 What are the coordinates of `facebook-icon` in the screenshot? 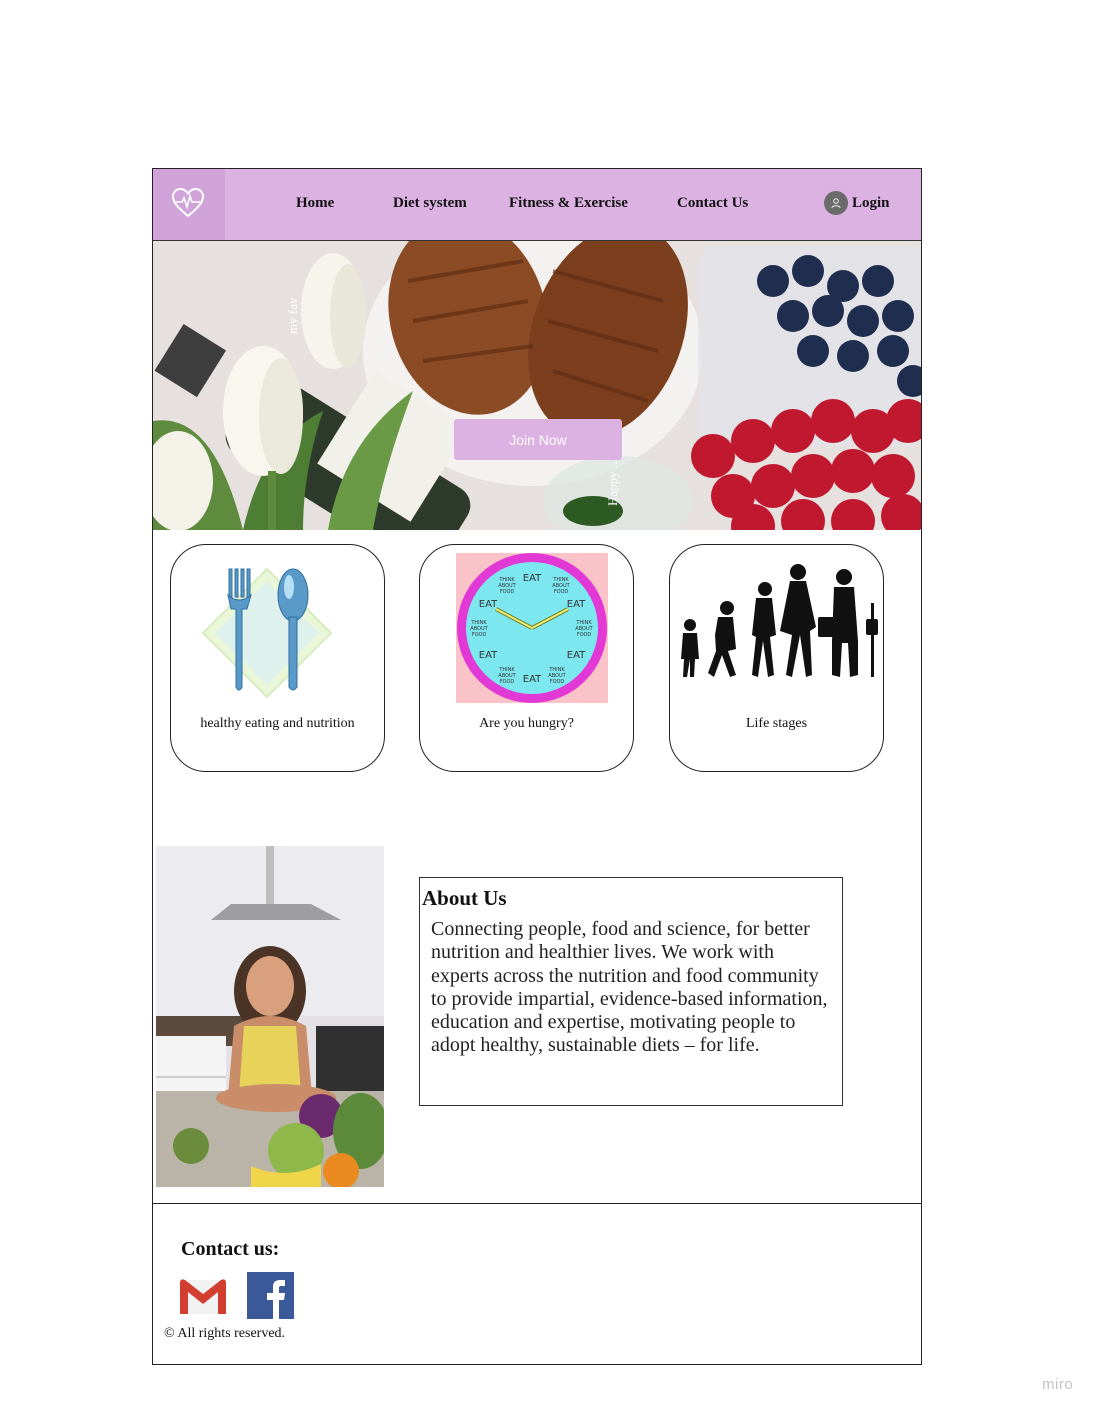 It's located at (270, 1295).